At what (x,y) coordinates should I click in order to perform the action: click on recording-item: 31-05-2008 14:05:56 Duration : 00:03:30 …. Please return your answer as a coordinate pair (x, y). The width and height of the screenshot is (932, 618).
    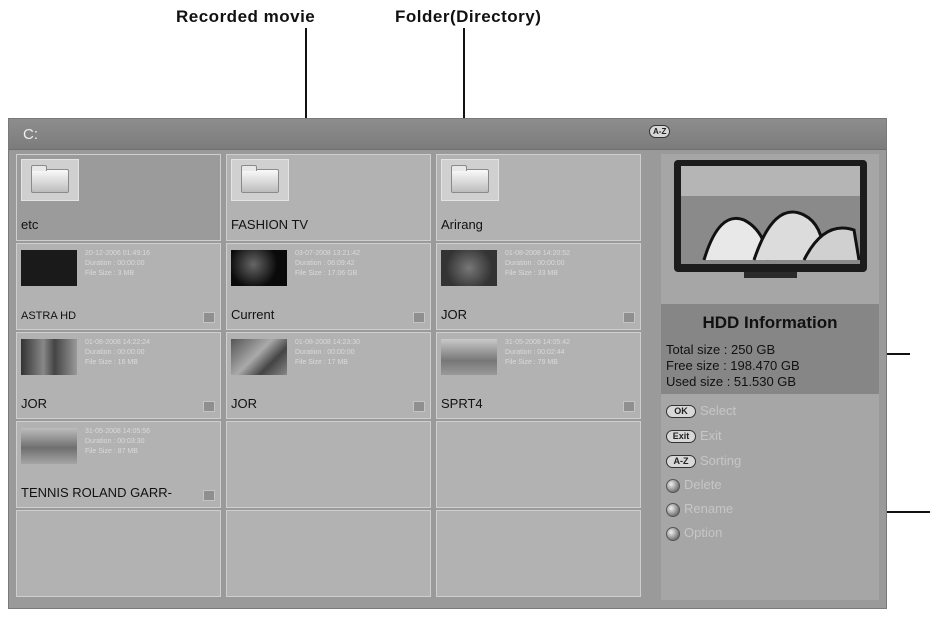
    Looking at the image, I should click on (118, 464).